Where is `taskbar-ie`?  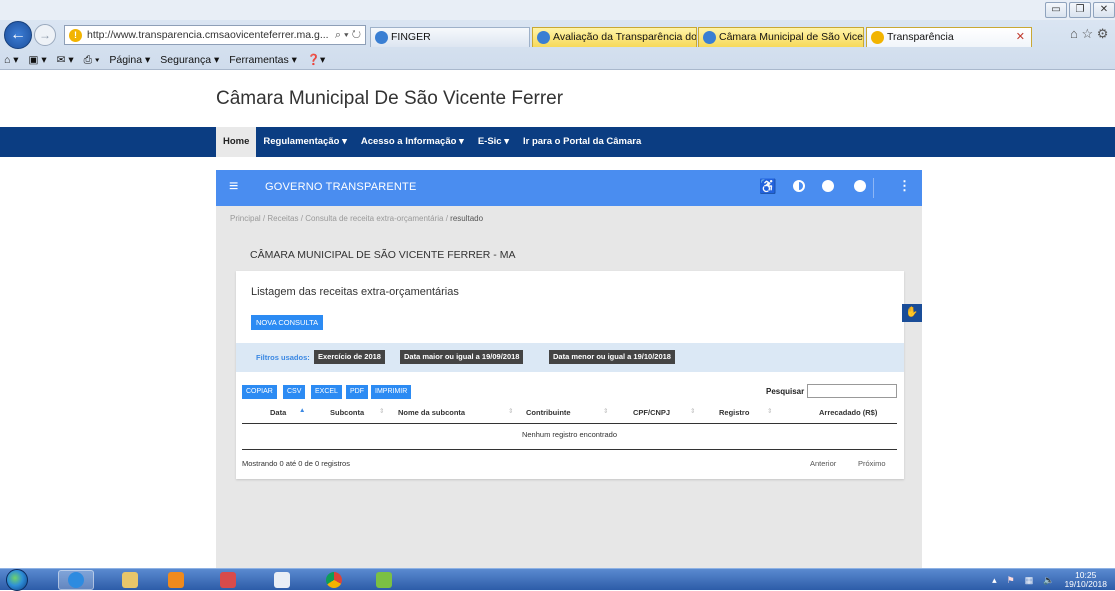 taskbar-ie is located at coordinates (76, 580).